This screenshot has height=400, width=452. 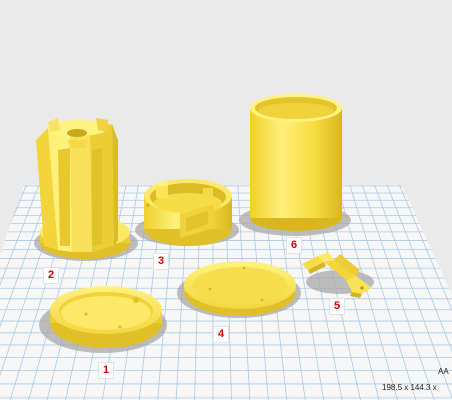 What do you see at coordinates (296, 162) in the screenshot?
I see `part-6-cylinder` at bounding box center [296, 162].